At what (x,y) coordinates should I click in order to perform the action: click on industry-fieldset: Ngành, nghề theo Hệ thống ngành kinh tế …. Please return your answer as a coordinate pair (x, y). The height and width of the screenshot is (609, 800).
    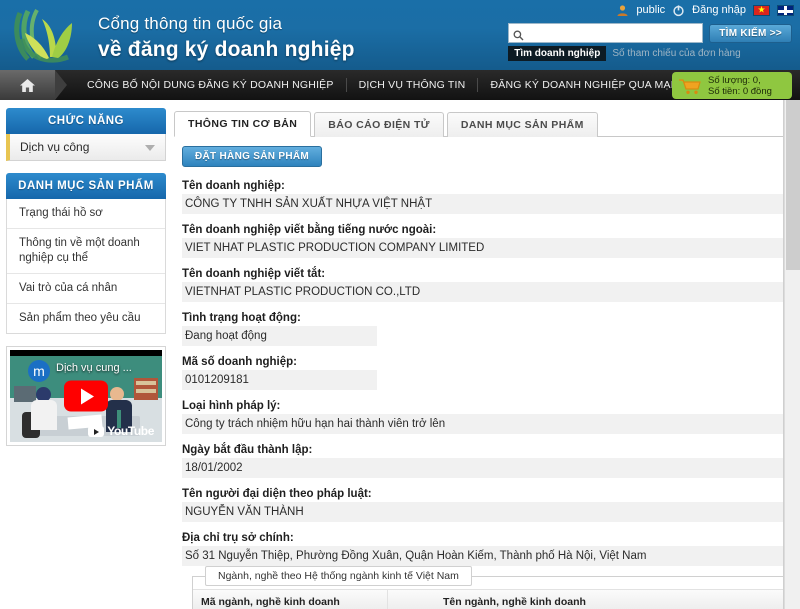
    Looking at the image, I should click on (488, 587).